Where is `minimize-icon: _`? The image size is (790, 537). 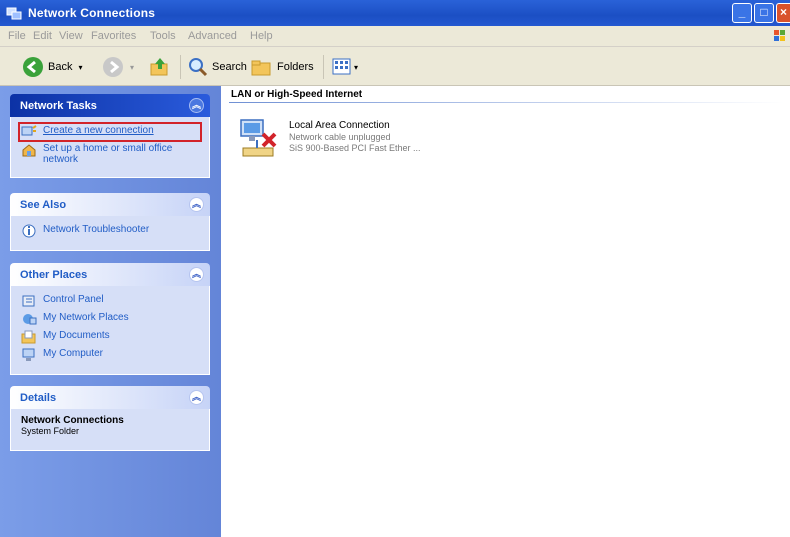
minimize-icon: _ is located at coordinates (742, 12).